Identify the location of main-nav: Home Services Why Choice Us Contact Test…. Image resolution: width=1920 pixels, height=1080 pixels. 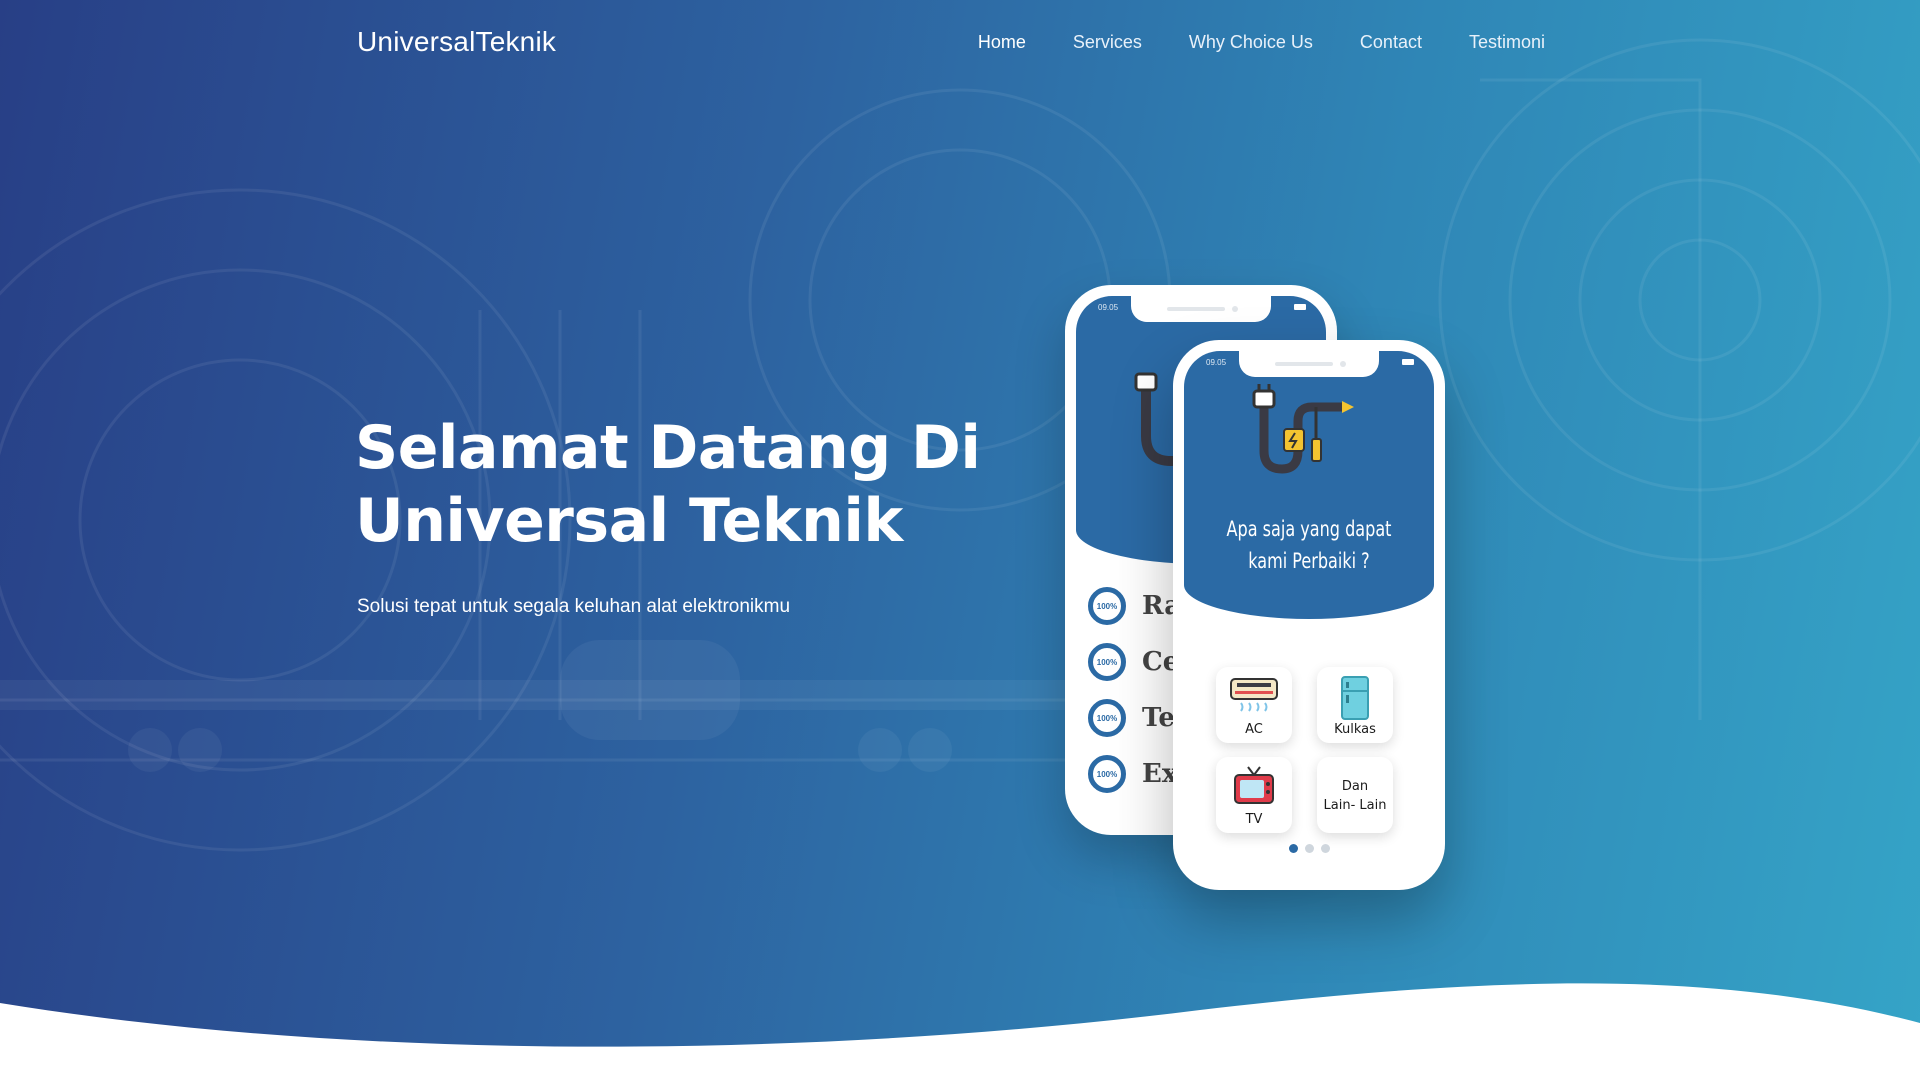
(1261, 42).